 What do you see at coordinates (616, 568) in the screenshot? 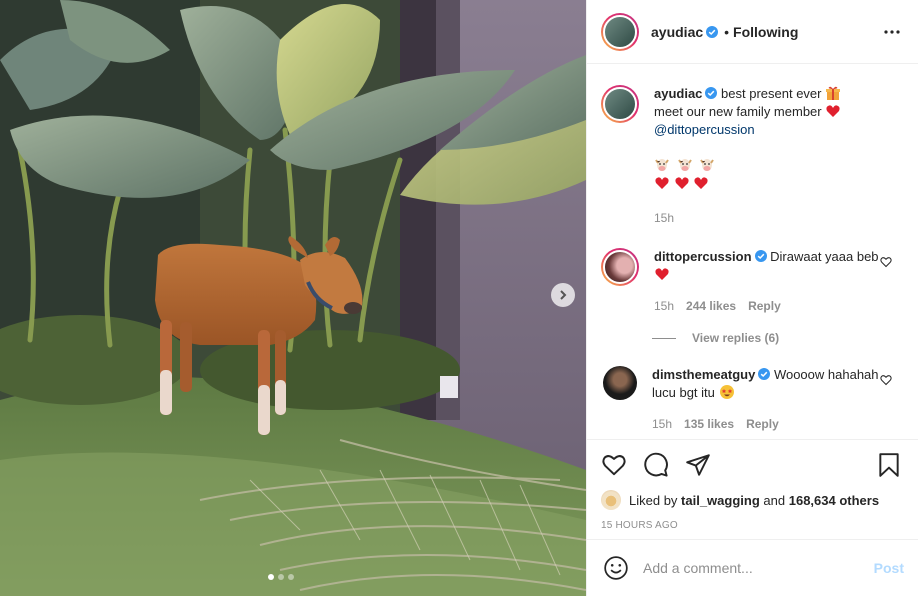
I see `emoji-picker-smile-icon` at bounding box center [616, 568].